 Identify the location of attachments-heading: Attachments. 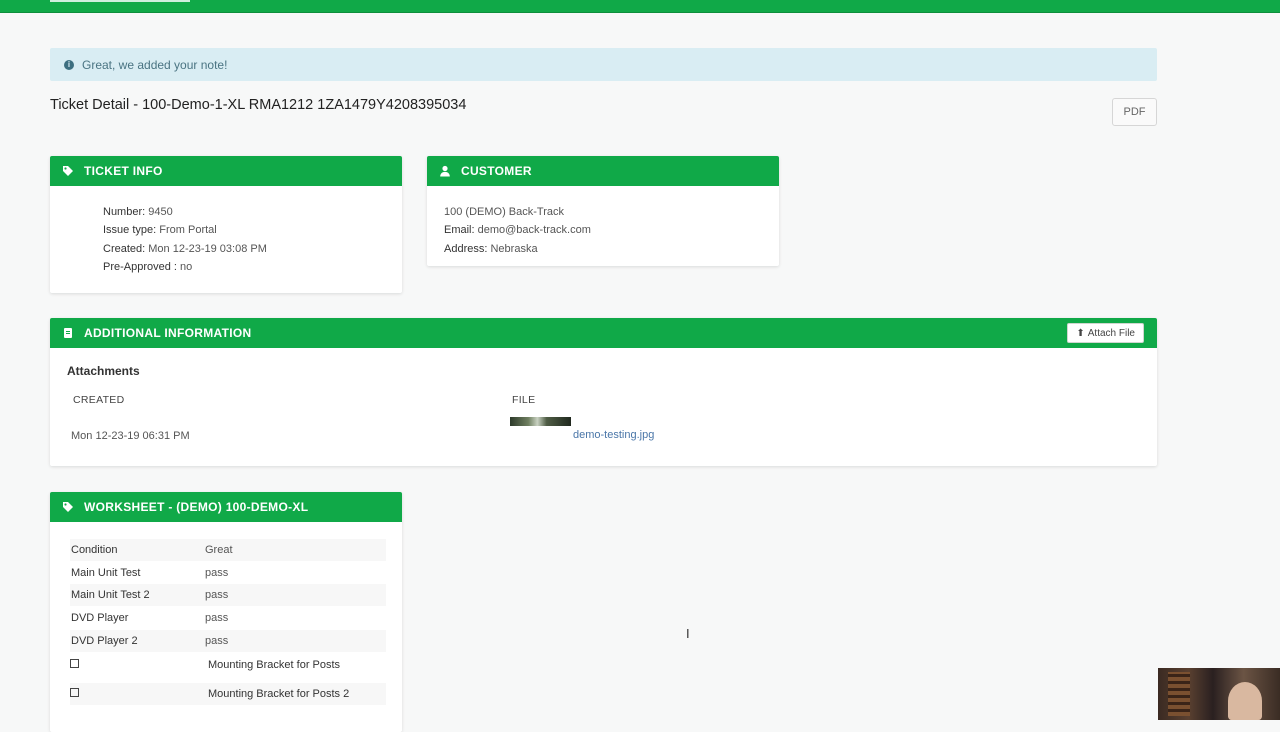
(103, 371).